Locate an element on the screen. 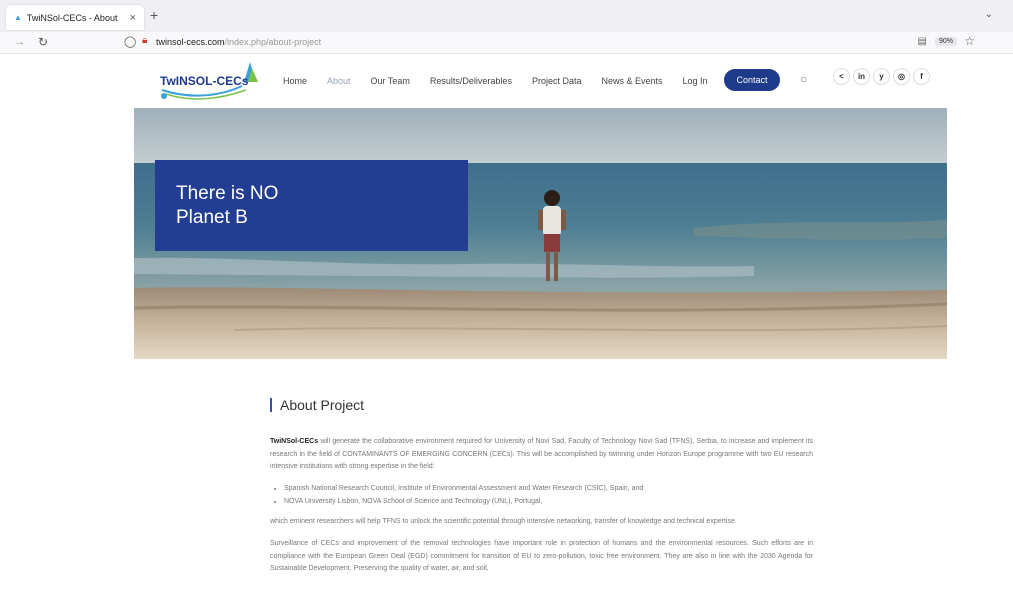 This screenshot has width=1013, height=603. nav-project-data: Project Data is located at coordinates (557, 81).